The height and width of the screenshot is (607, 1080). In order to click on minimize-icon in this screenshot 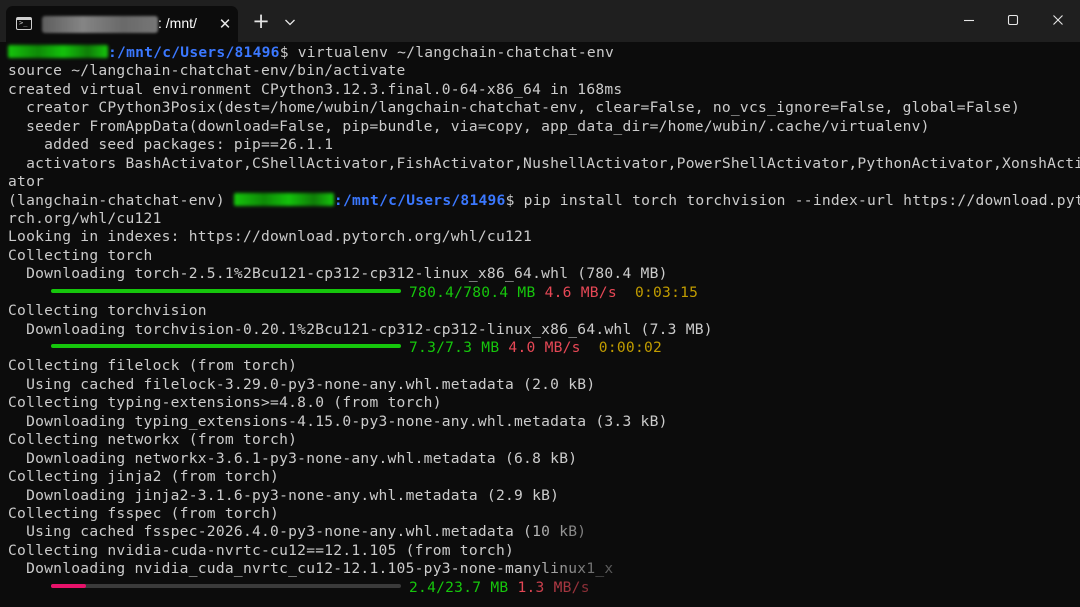, I will do `click(969, 20)`.